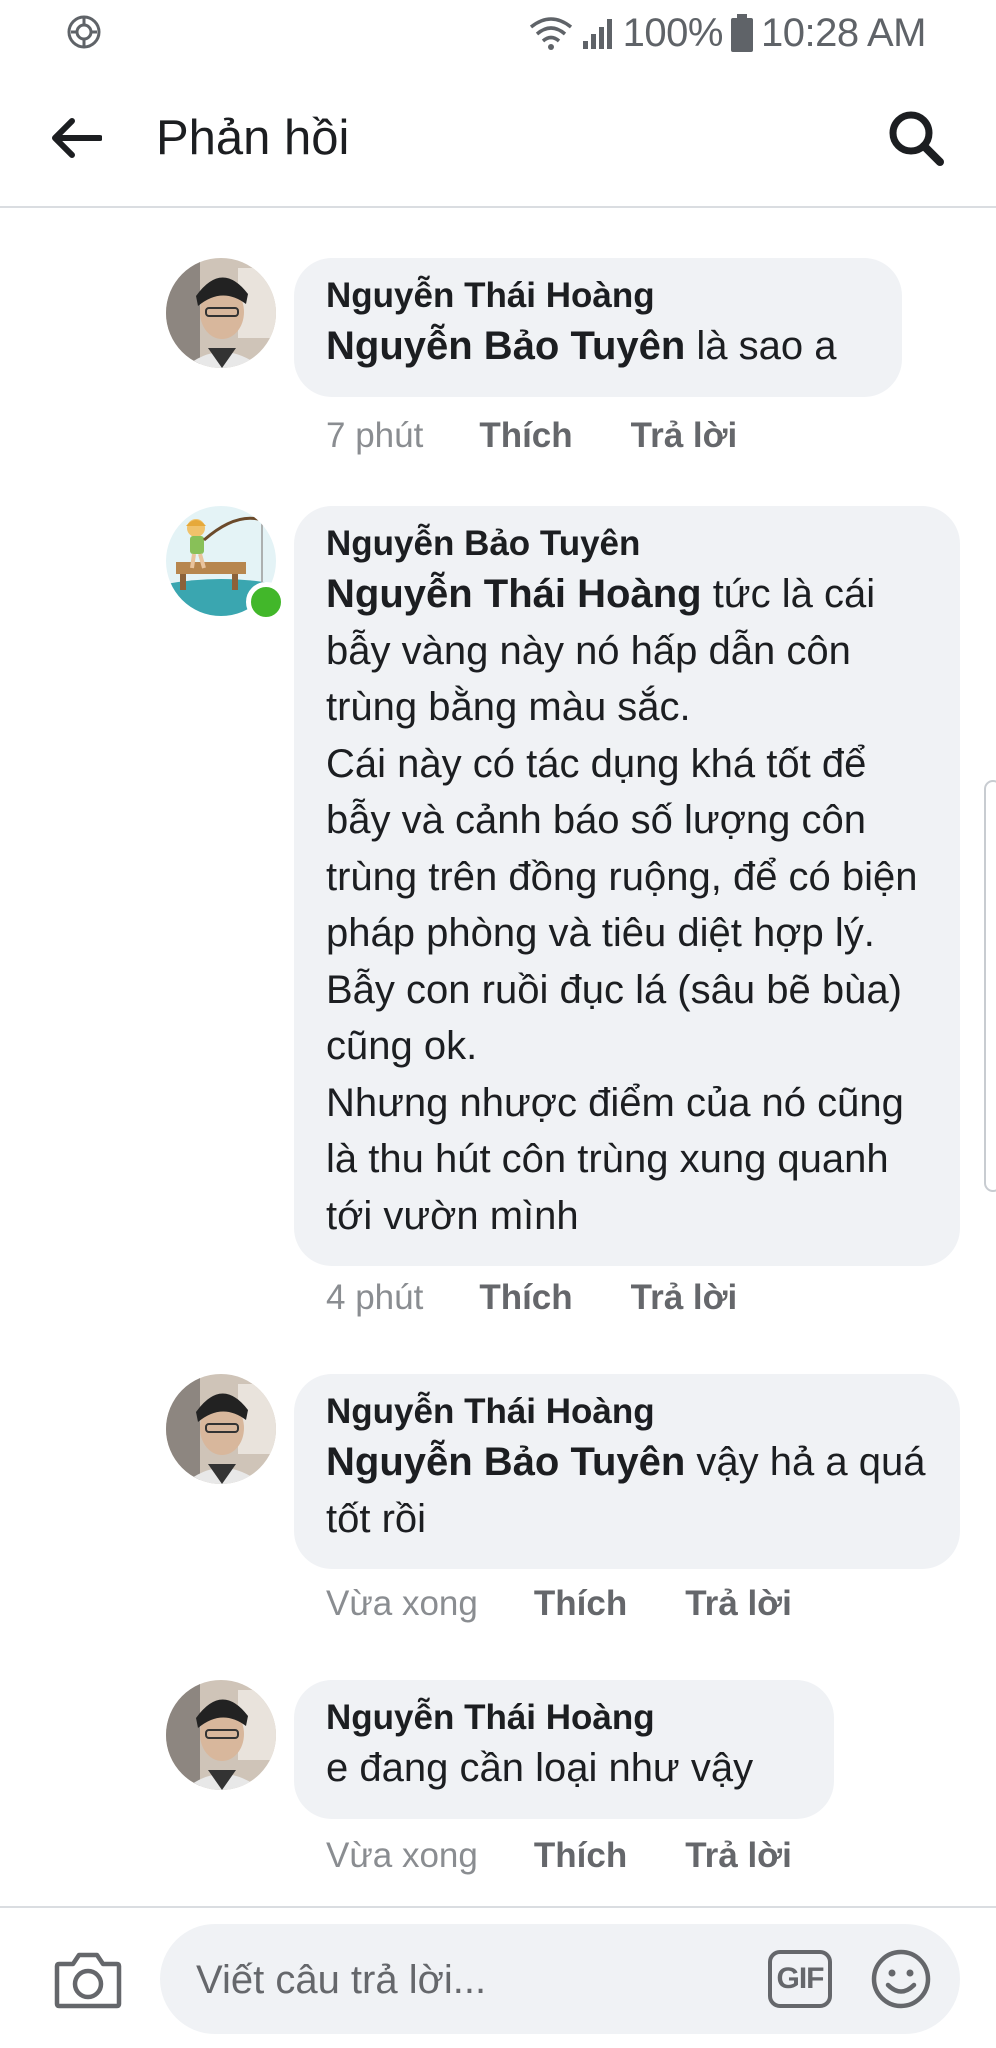 The width and height of the screenshot is (996, 2048). I want to click on search-icon, so click(916, 138).